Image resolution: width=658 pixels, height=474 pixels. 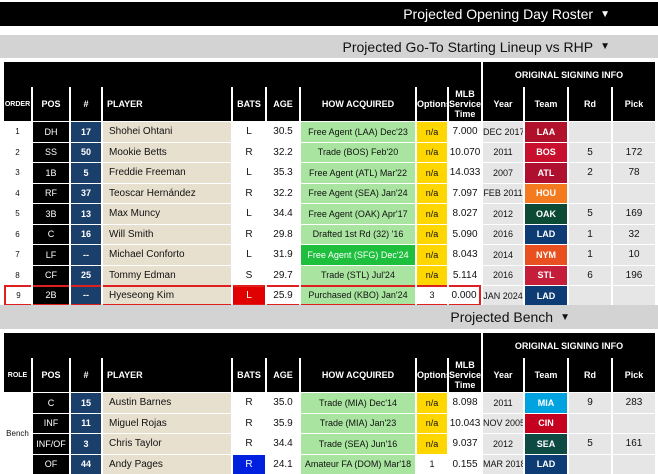 I want to click on lineup-title-bar: Projected Go-To Starting Lineup vs RHP ▼, so click(x=329, y=46).